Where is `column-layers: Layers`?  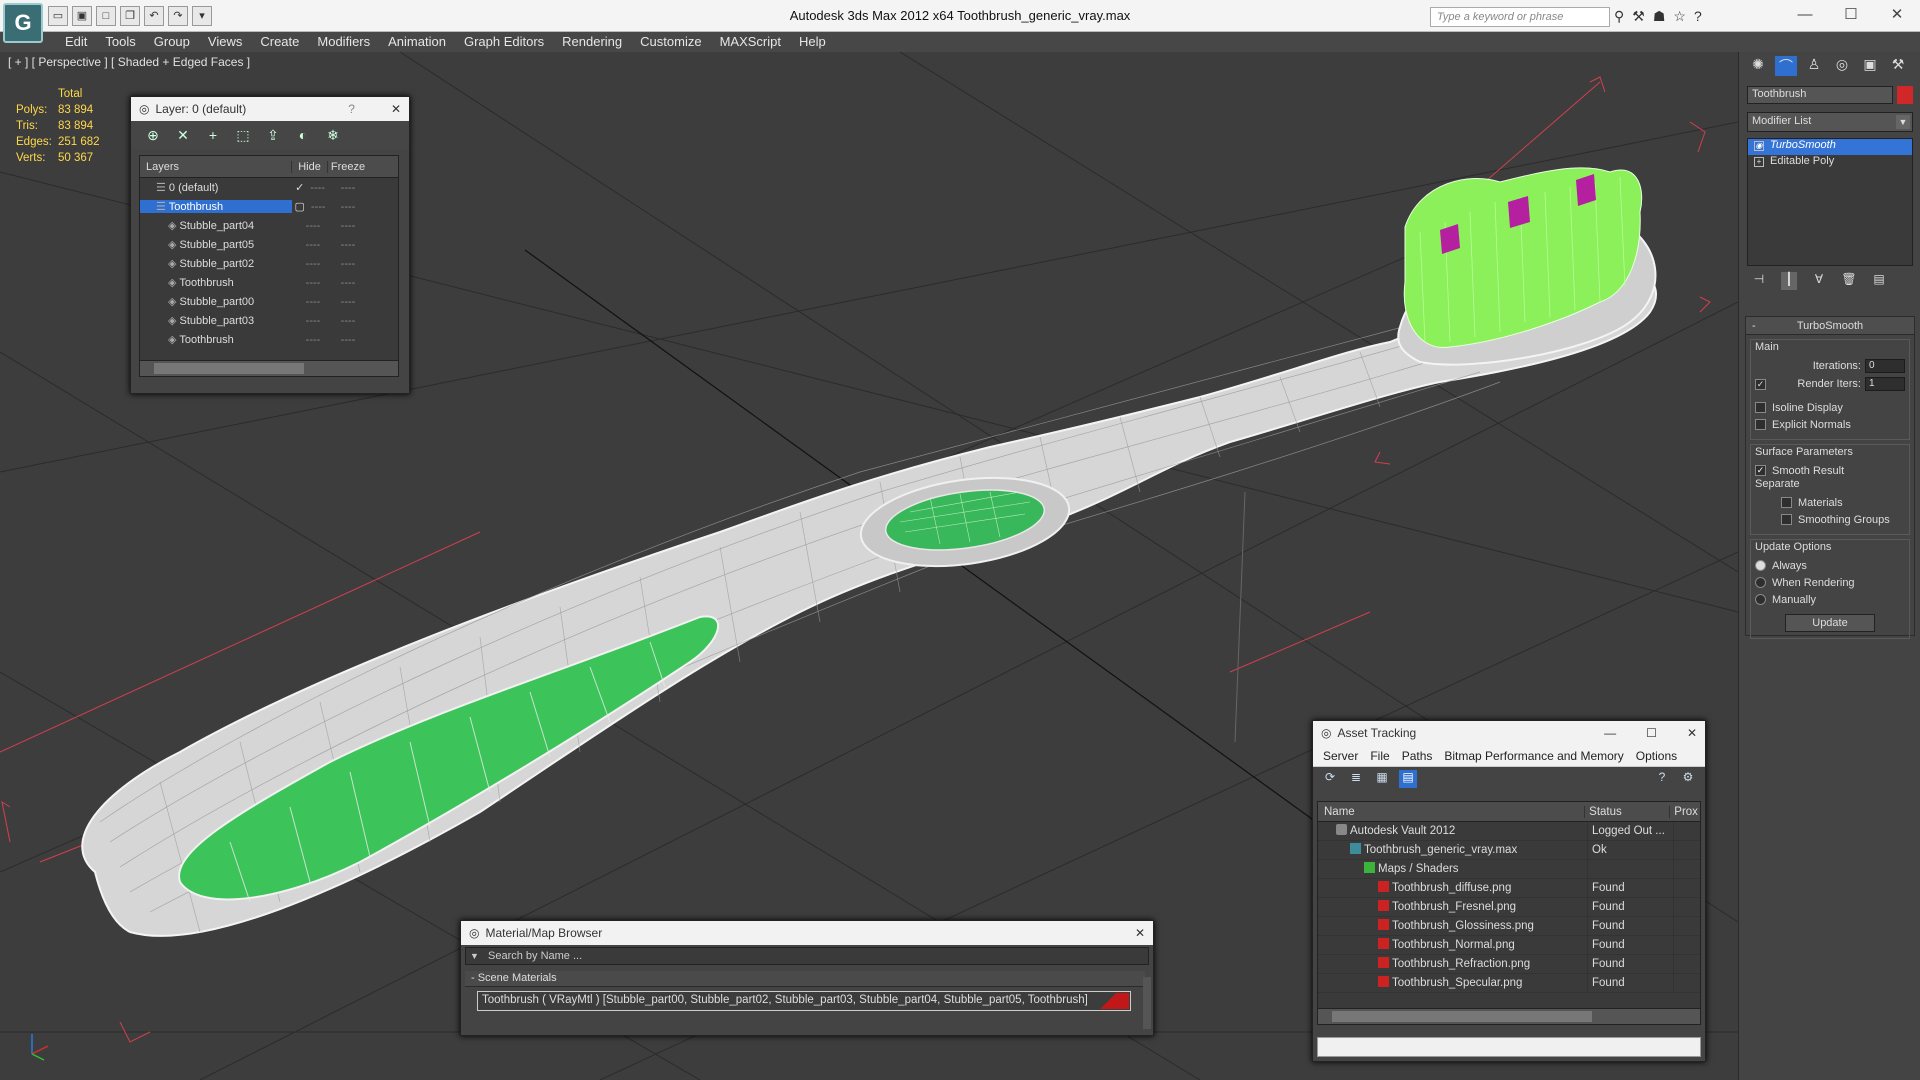
column-layers: Layers is located at coordinates (216, 166).